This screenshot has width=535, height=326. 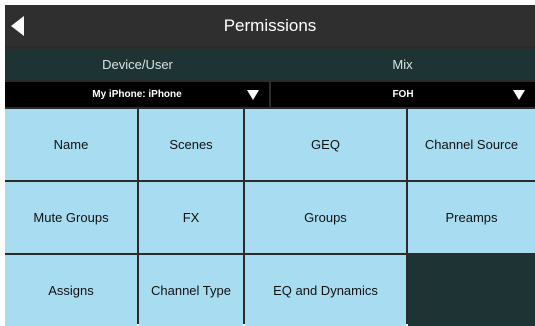 I want to click on back-button, so click(x=19, y=25).